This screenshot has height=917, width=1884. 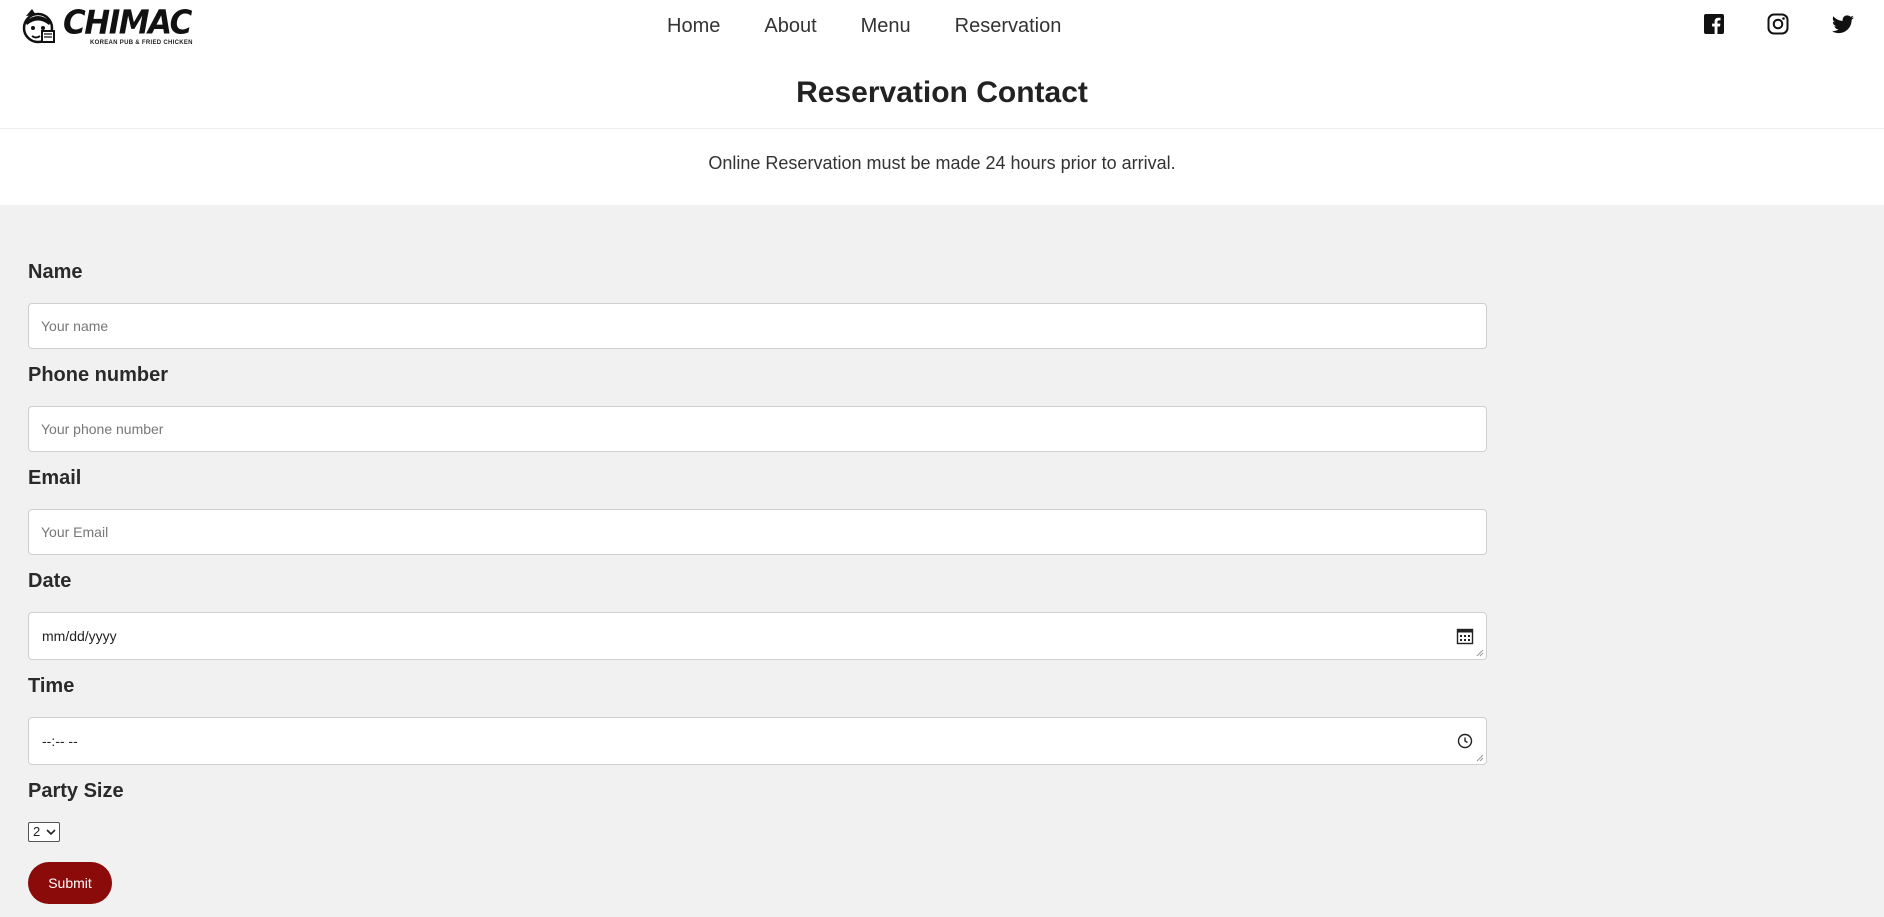 I want to click on facebook-icon, so click(x=1714, y=24).